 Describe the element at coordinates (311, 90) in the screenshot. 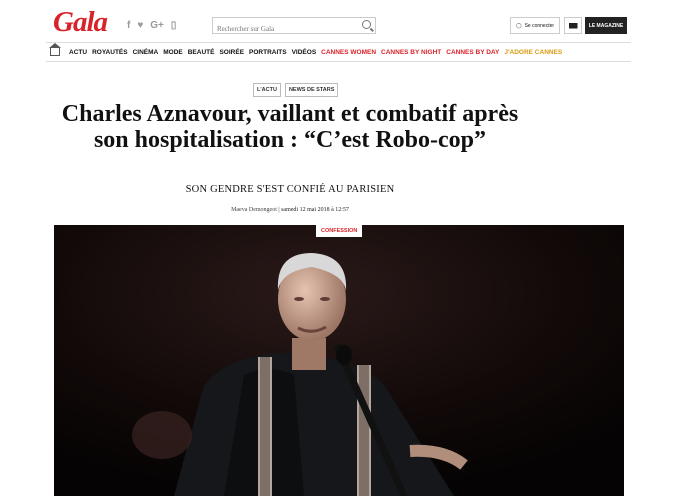

I see `tag-news: NEWS DE STARS` at that location.